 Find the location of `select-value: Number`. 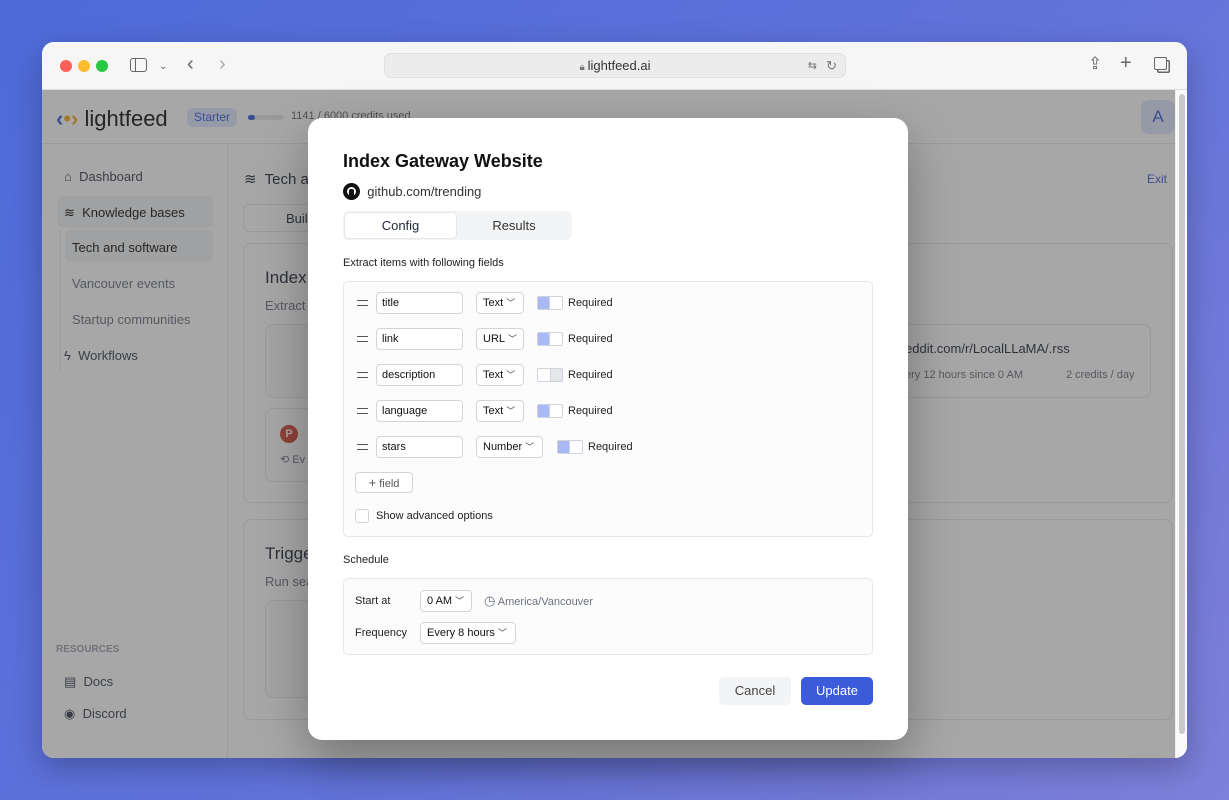

select-value: Number is located at coordinates (503, 447).